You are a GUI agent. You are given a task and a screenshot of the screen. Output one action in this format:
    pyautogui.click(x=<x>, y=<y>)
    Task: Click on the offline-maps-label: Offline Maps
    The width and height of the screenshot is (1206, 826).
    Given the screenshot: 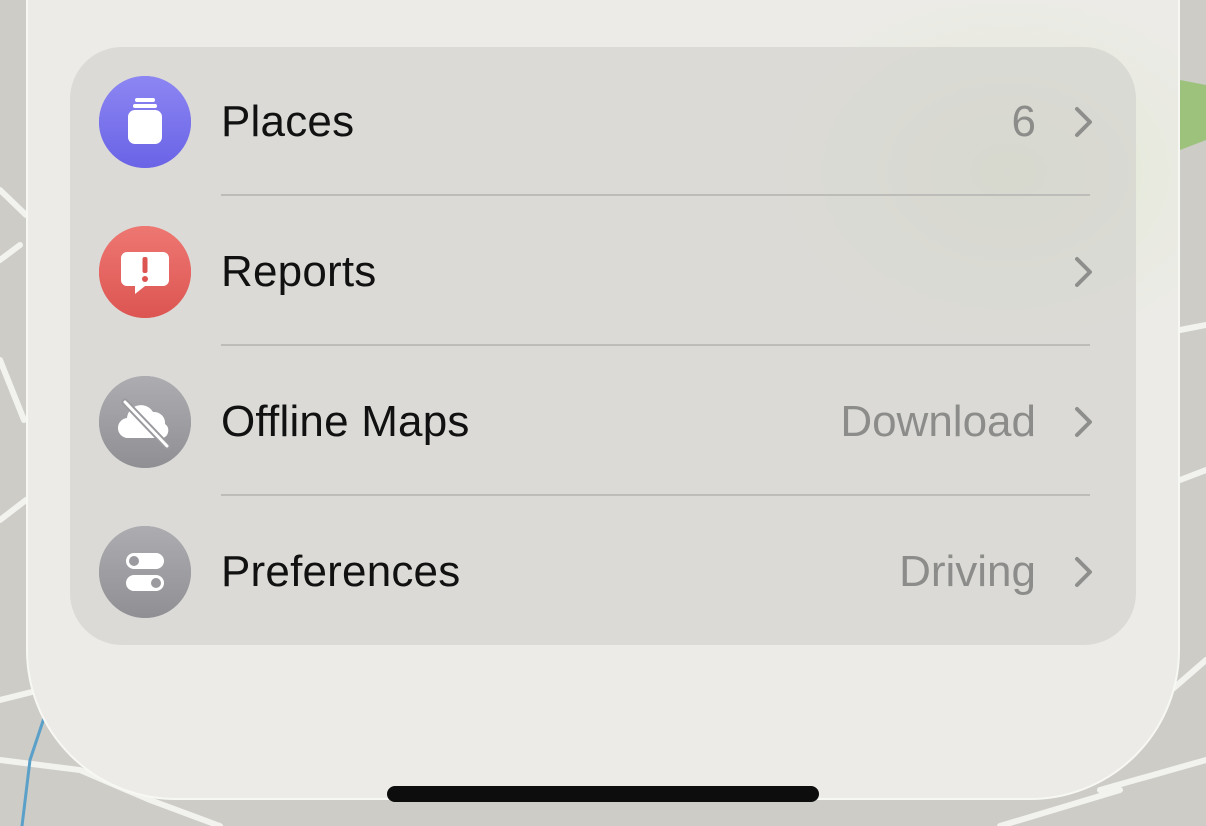 What is the action you would take?
    pyautogui.click(x=345, y=421)
    